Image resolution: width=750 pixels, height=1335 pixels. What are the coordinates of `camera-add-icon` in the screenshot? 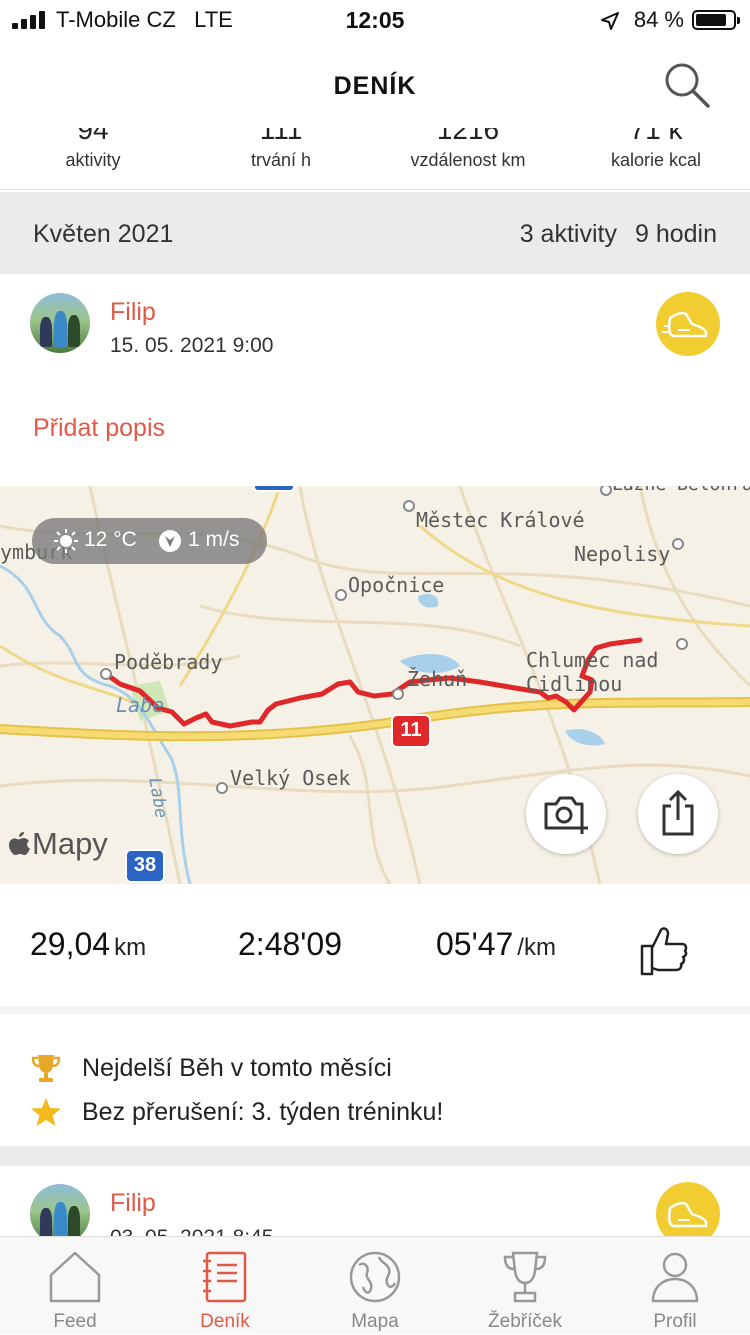 It's located at (566, 815).